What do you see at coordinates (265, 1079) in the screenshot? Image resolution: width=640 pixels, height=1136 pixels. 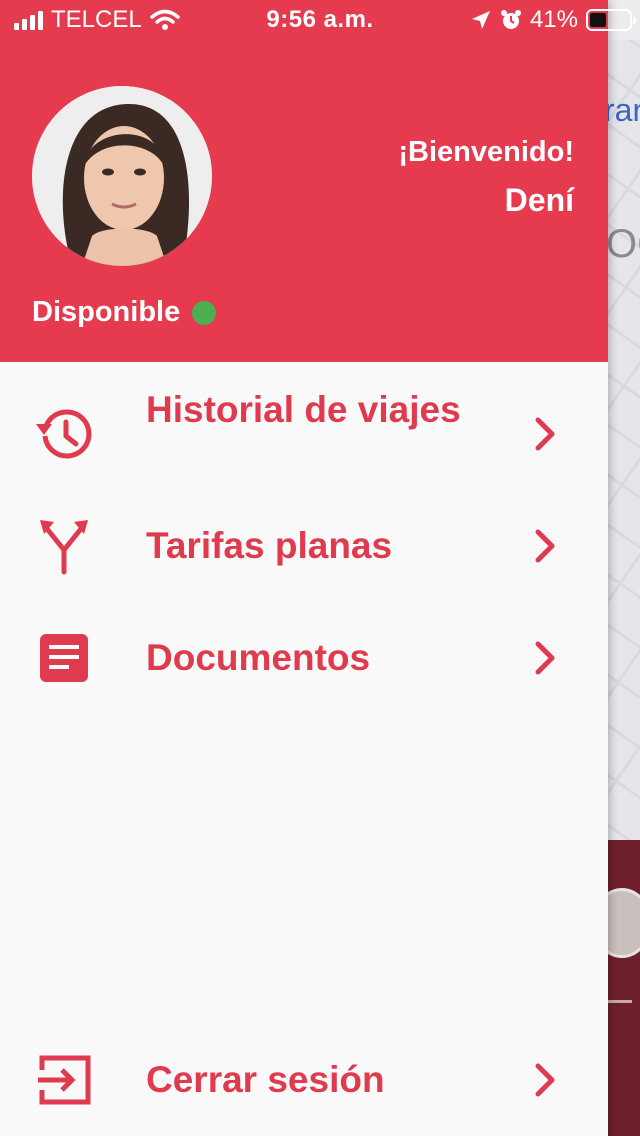 I see `logout-label: Cerrar sesión` at bounding box center [265, 1079].